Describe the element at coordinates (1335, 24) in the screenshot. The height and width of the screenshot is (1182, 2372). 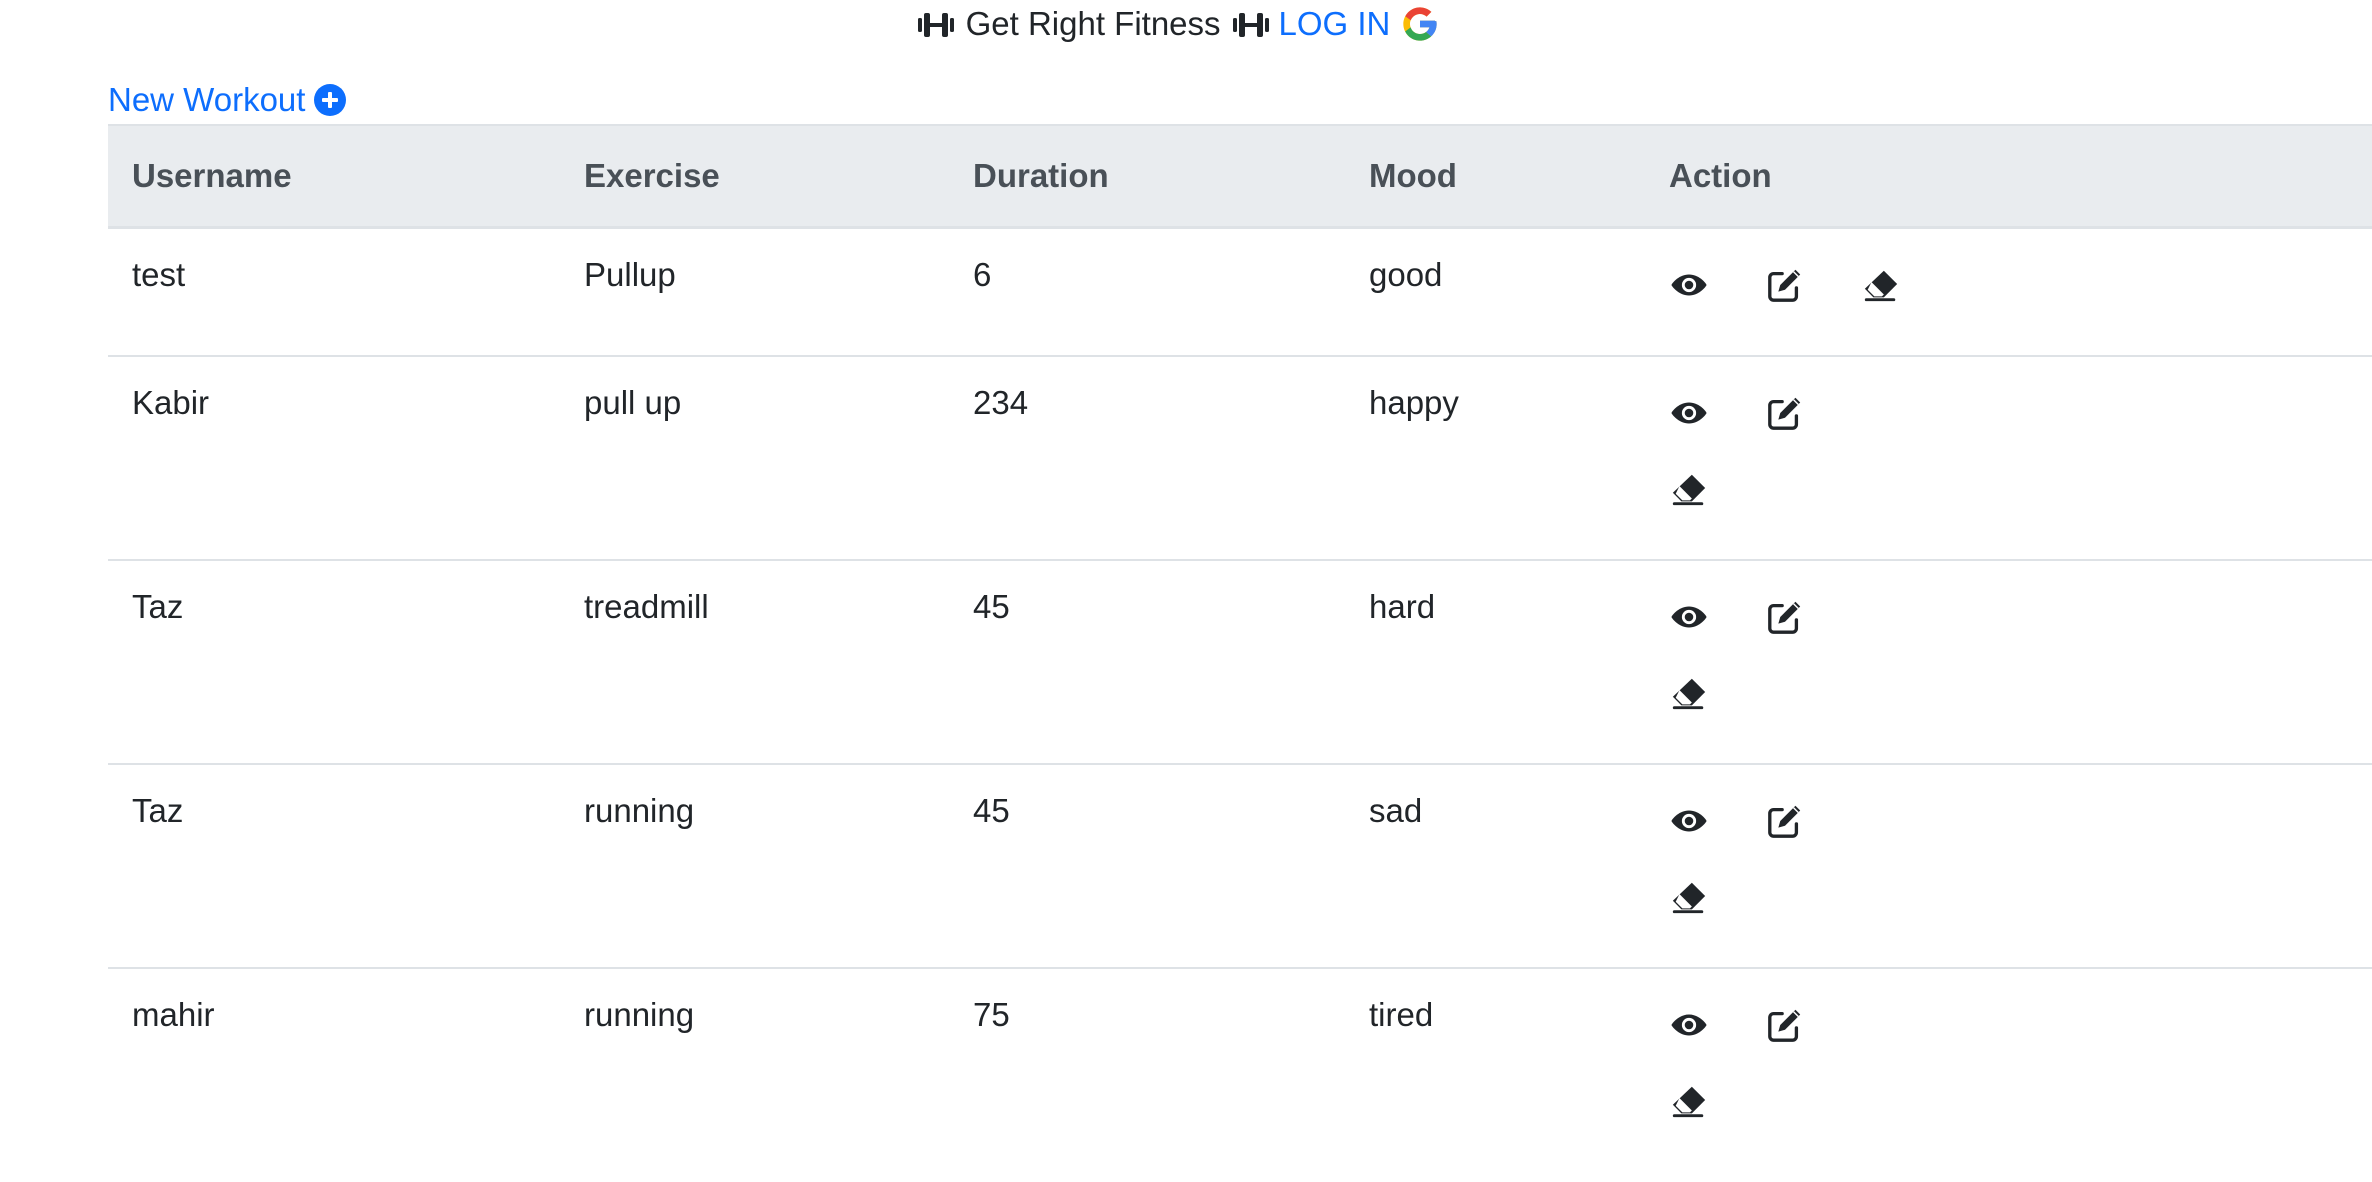
I see `login-link: LOG IN` at that location.